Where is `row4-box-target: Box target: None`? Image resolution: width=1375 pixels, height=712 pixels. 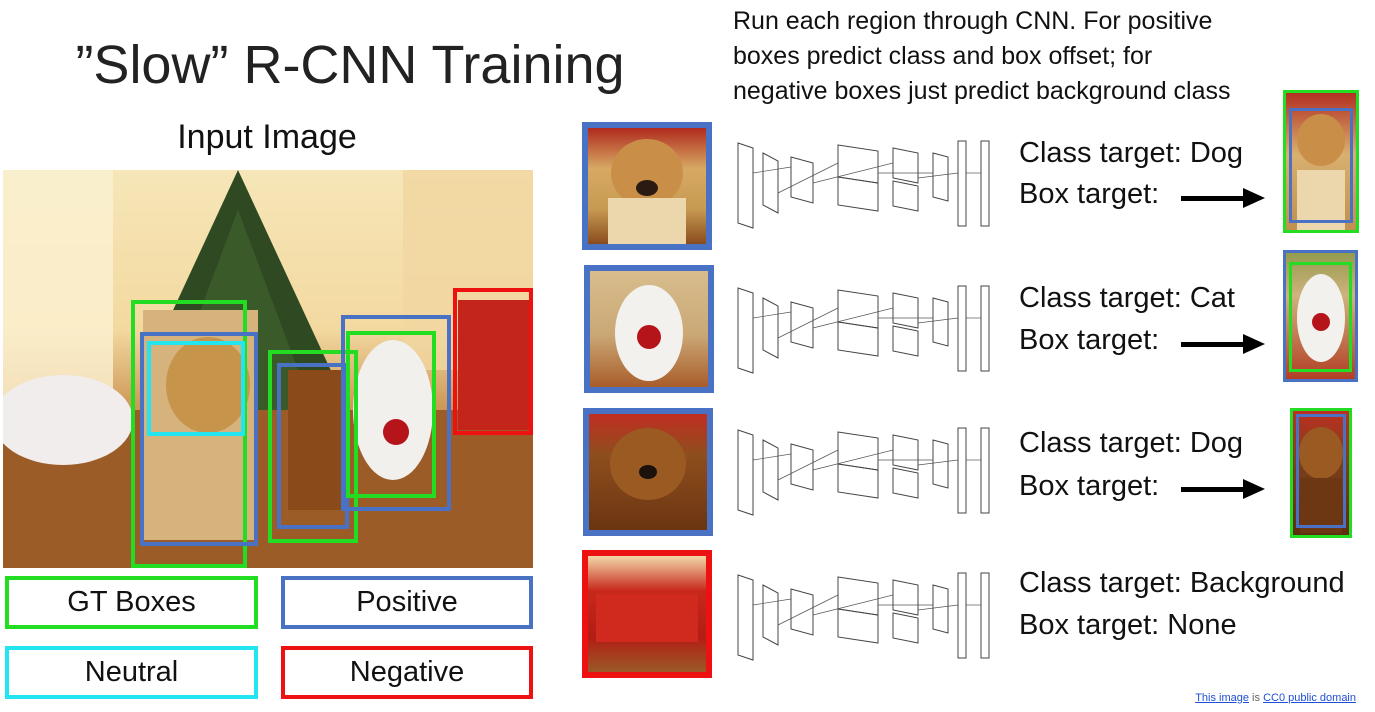 row4-box-target: Box target: None is located at coordinates (1128, 625).